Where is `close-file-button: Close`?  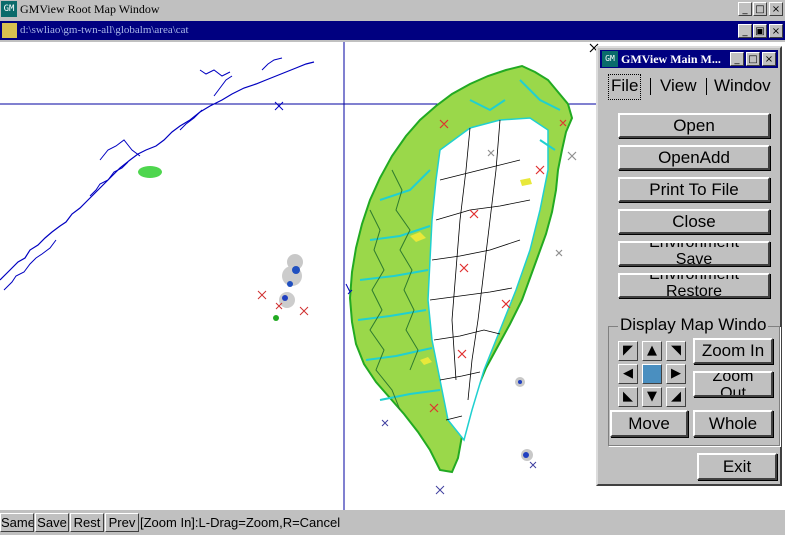
close-file-button: Close is located at coordinates (694, 221).